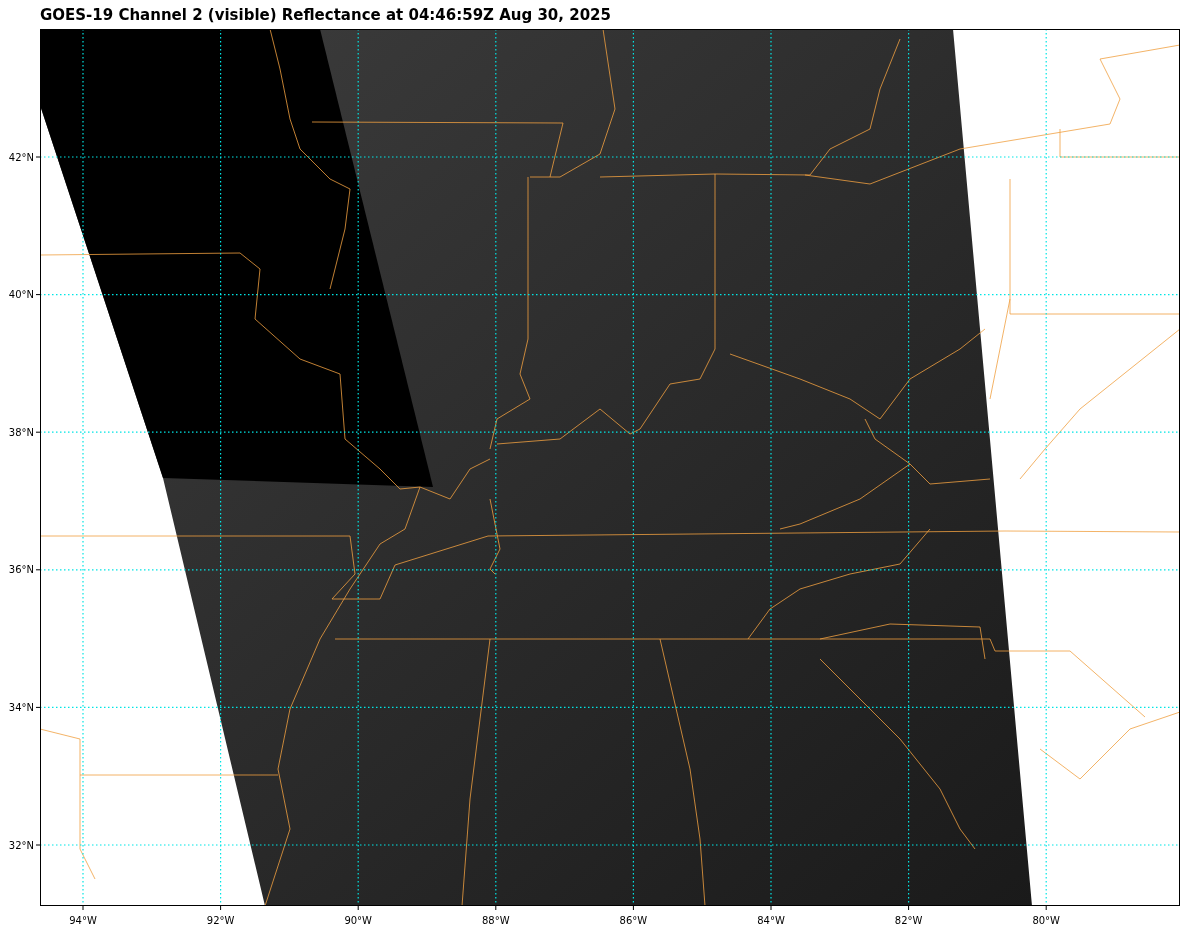 The height and width of the screenshot is (929, 1200). What do you see at coordinates (21, 845) in the screenshot?
I see `latitude-label: 32°N` at bounding box center [21, 845].